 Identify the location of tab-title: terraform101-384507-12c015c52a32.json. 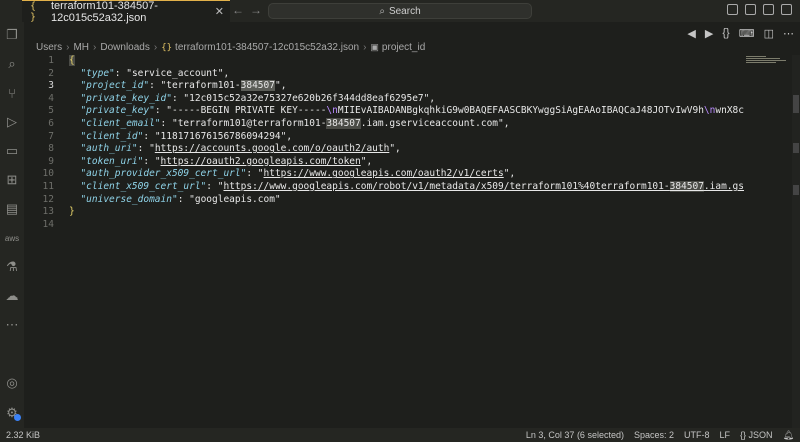
(104, 12).